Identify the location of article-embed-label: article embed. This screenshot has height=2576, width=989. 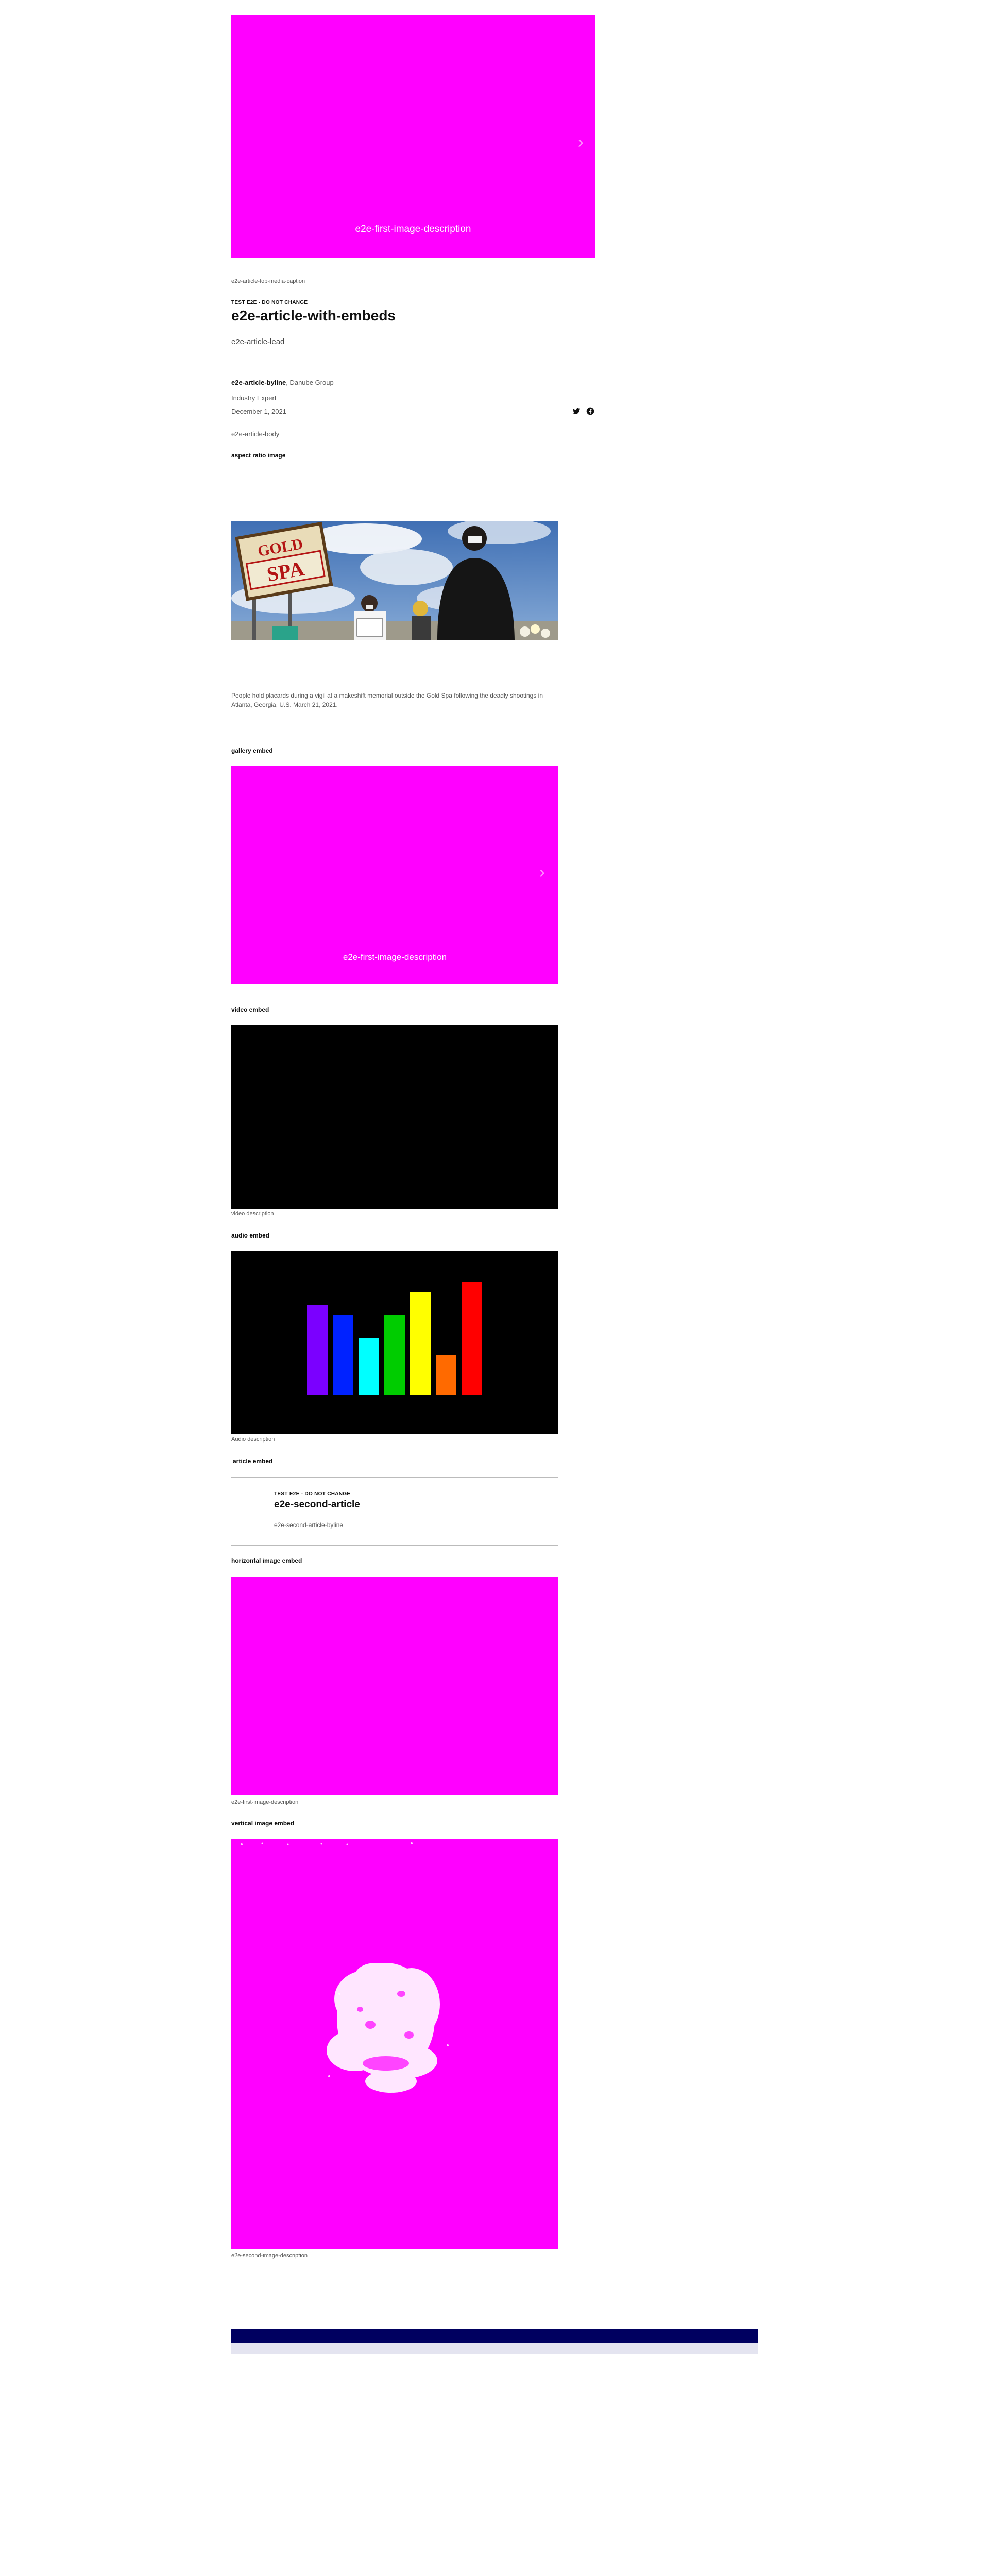
(253, 1461).